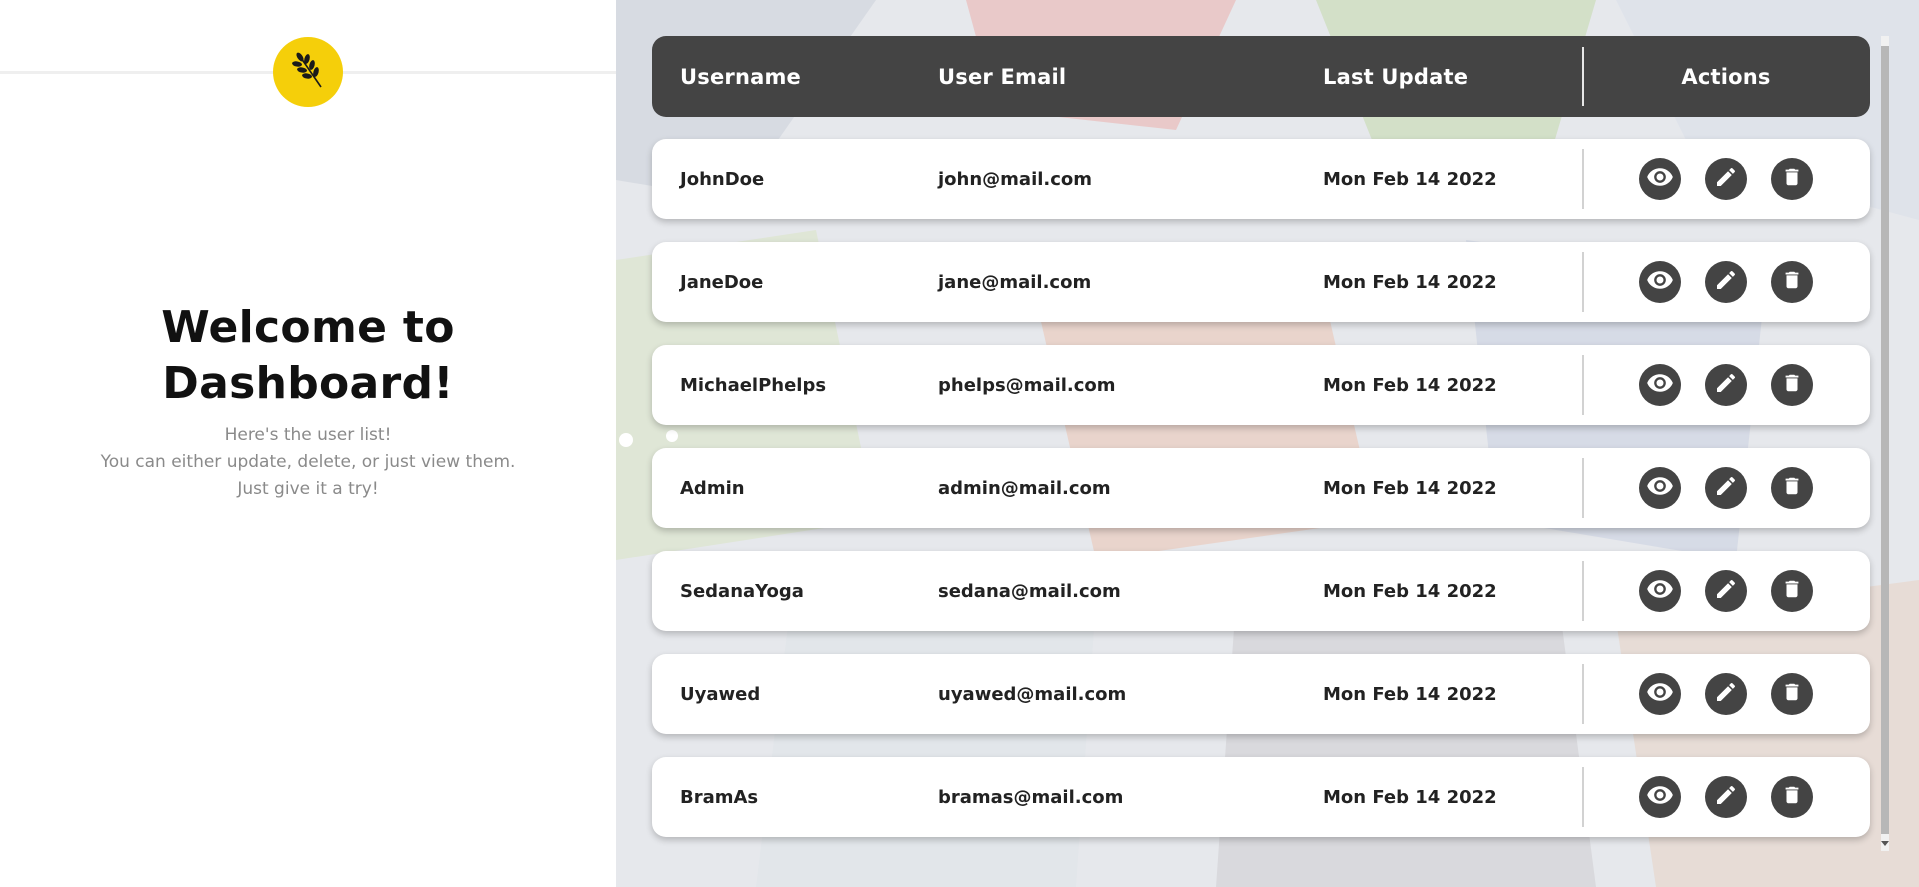 This screenshot has width=1919, height=887. I want to click on username-text: SedanaYoga, so click(742, 591).